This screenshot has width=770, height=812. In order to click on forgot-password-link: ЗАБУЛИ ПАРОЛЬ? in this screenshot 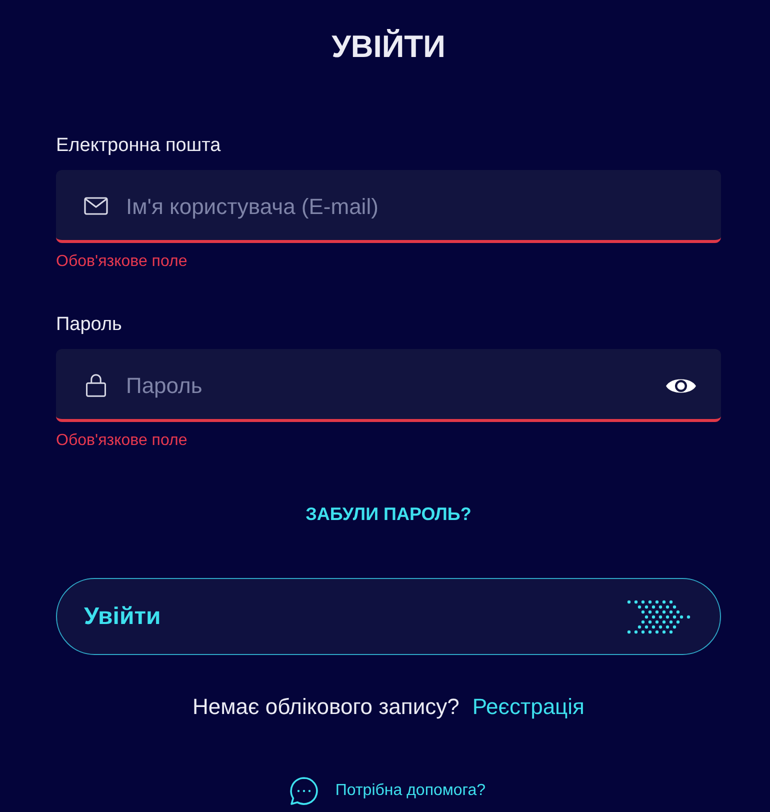, I will do `click(389, 514)`.